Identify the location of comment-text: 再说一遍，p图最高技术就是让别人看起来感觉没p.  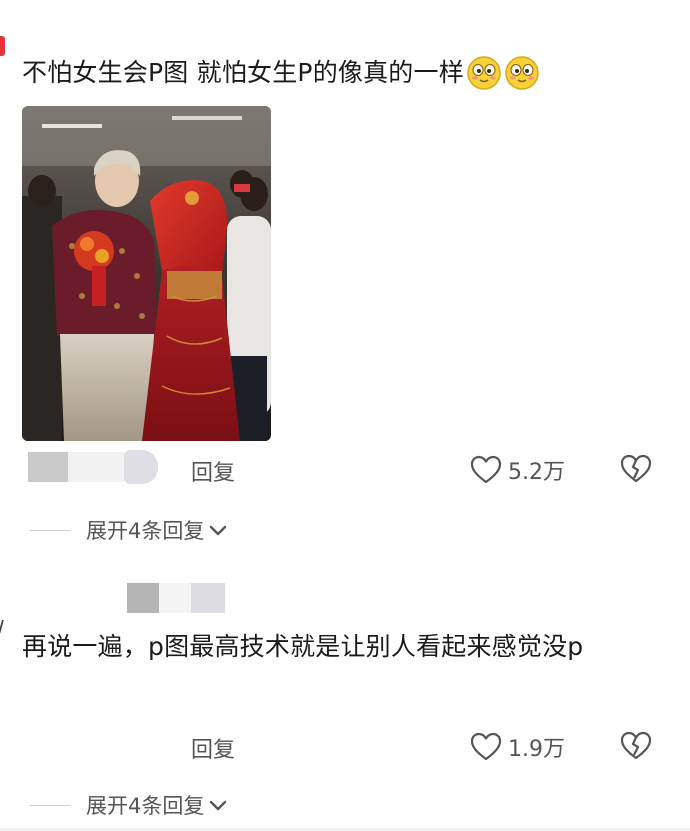
(342, 647).